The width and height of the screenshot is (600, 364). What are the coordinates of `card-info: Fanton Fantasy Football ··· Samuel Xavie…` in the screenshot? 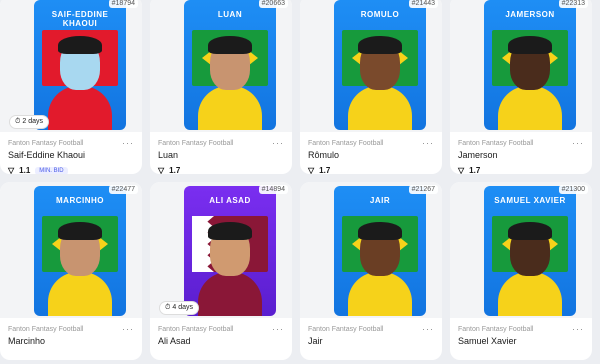 It's located at (521, 339).